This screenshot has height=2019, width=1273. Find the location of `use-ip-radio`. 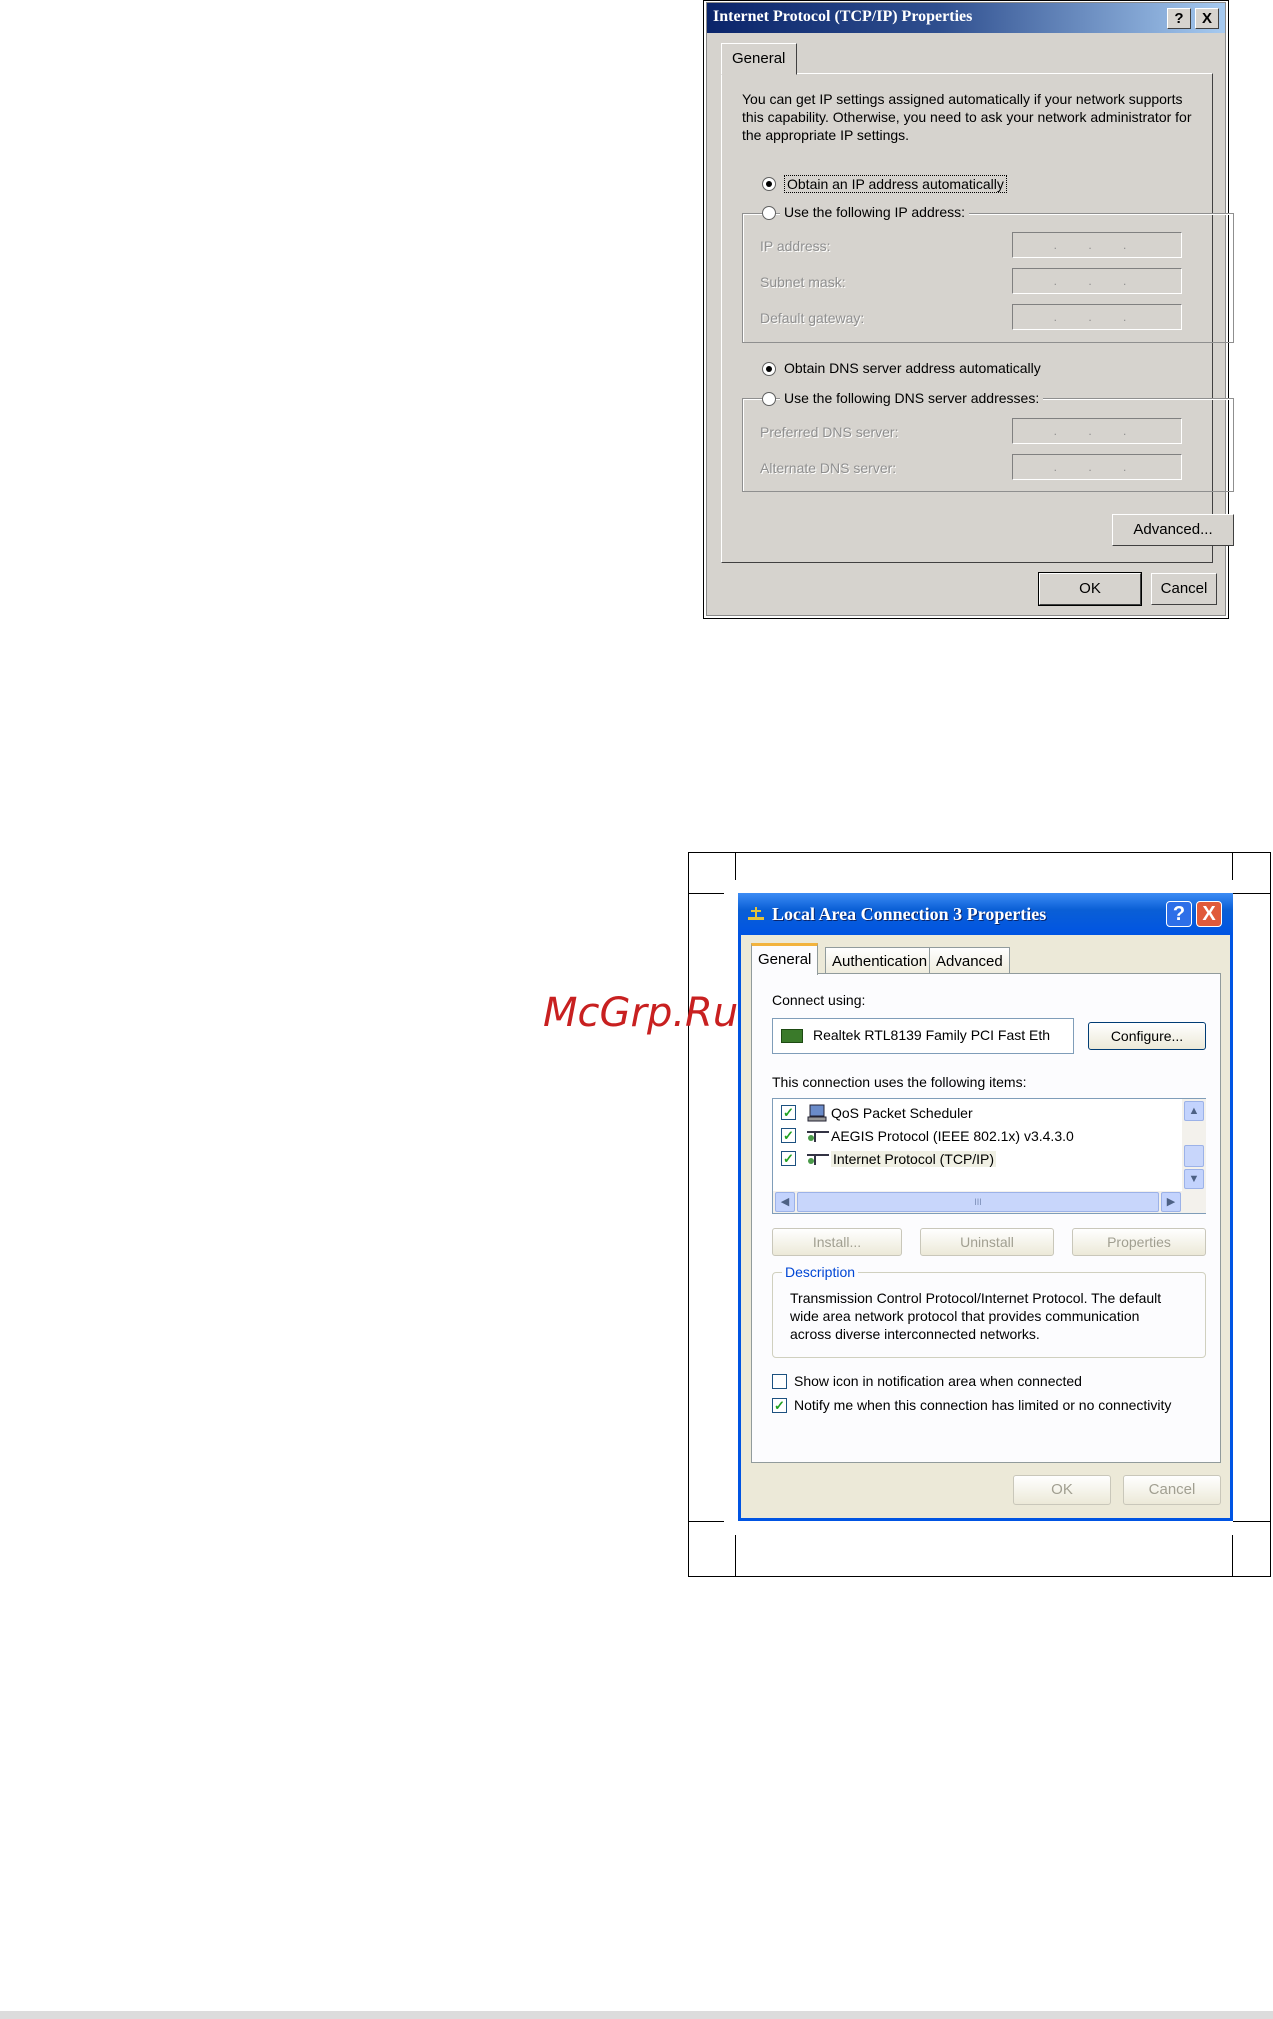

use-ip-radio is located at coordinates (769, 213).